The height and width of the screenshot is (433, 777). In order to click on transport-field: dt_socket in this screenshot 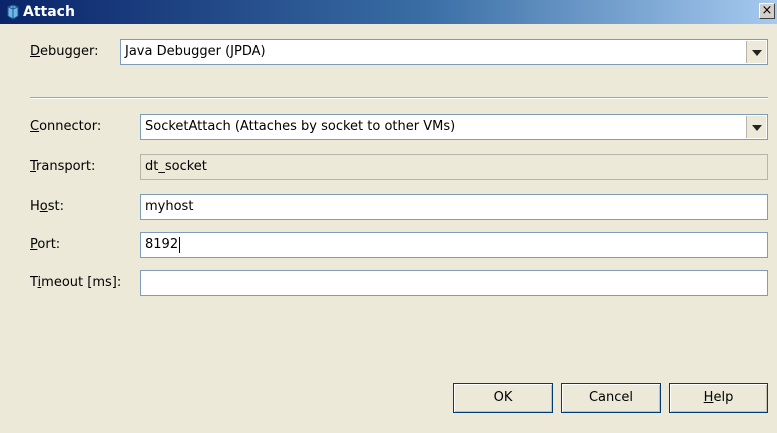, I will do `click(454, 167)`.